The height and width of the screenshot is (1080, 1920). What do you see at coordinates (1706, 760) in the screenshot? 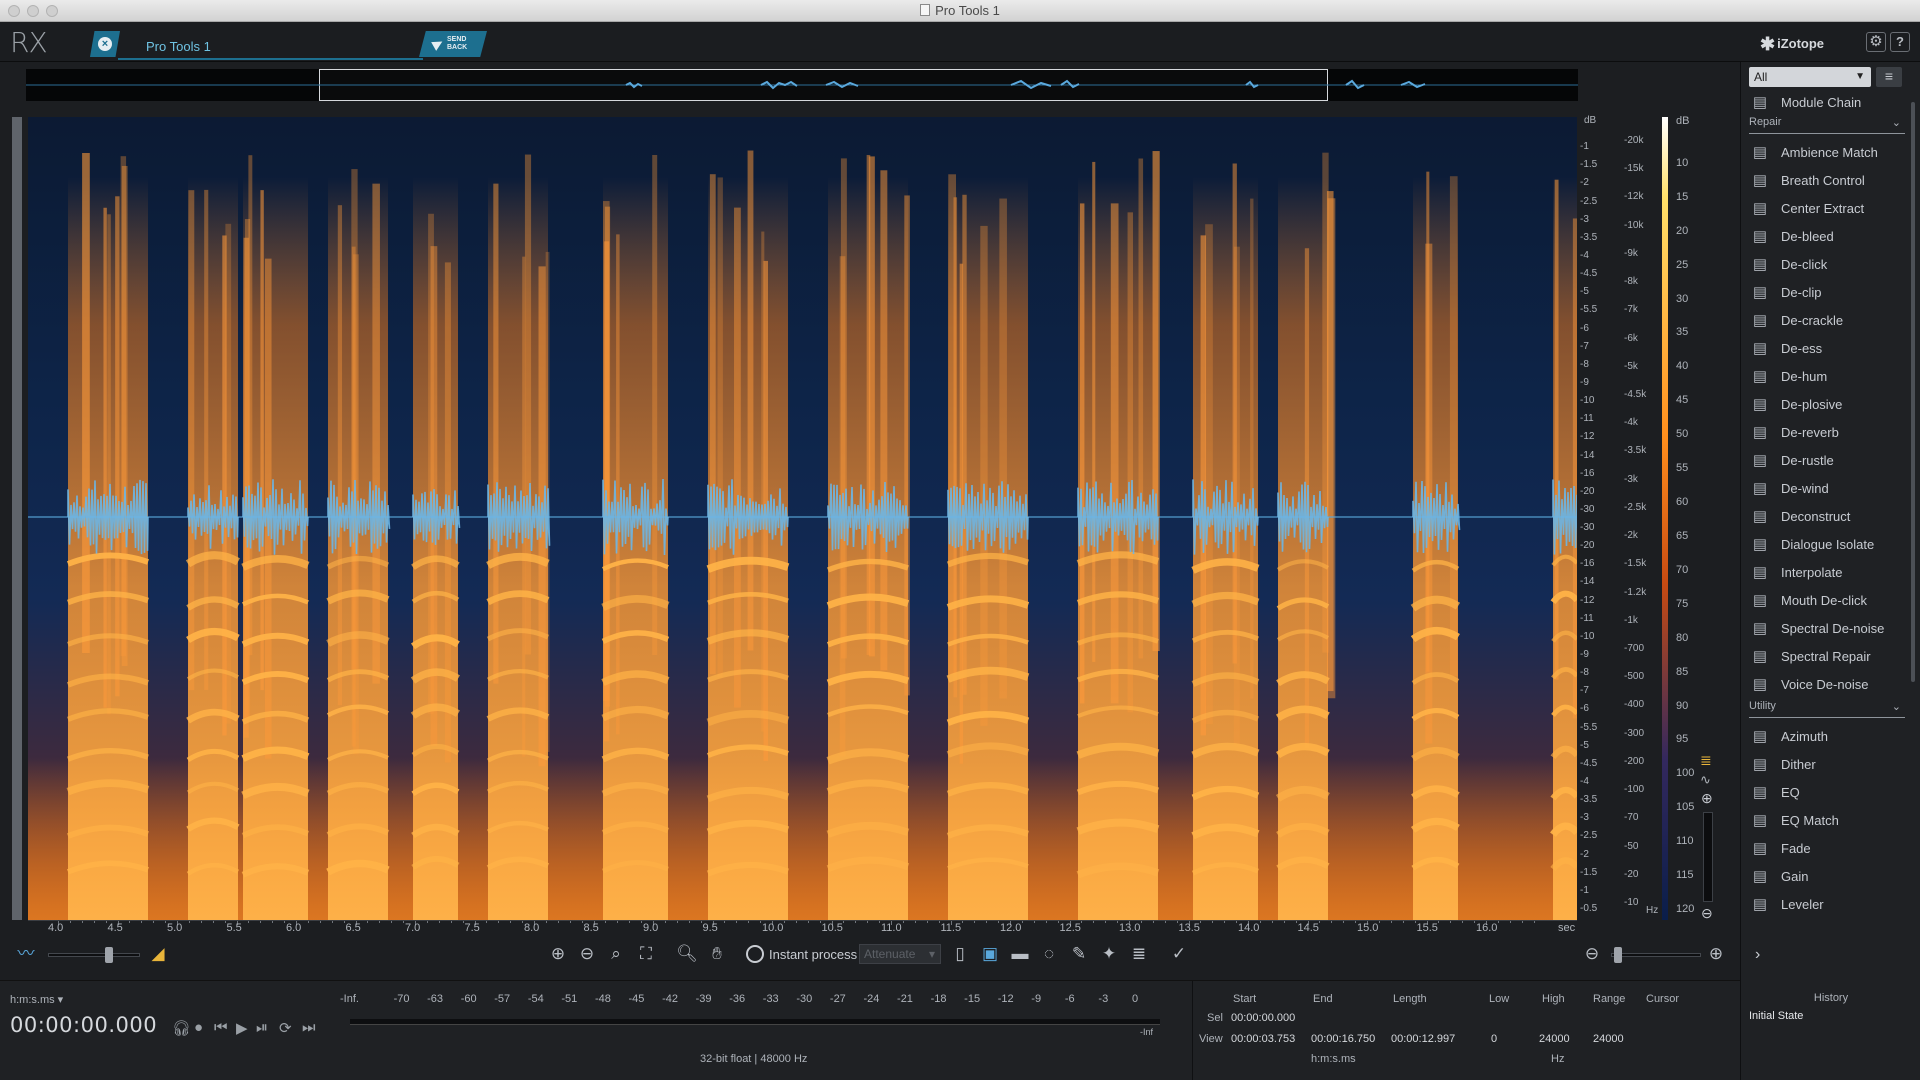
I see `spectrogram-settings-icon: ≣` at bounding box center [1706, 760].